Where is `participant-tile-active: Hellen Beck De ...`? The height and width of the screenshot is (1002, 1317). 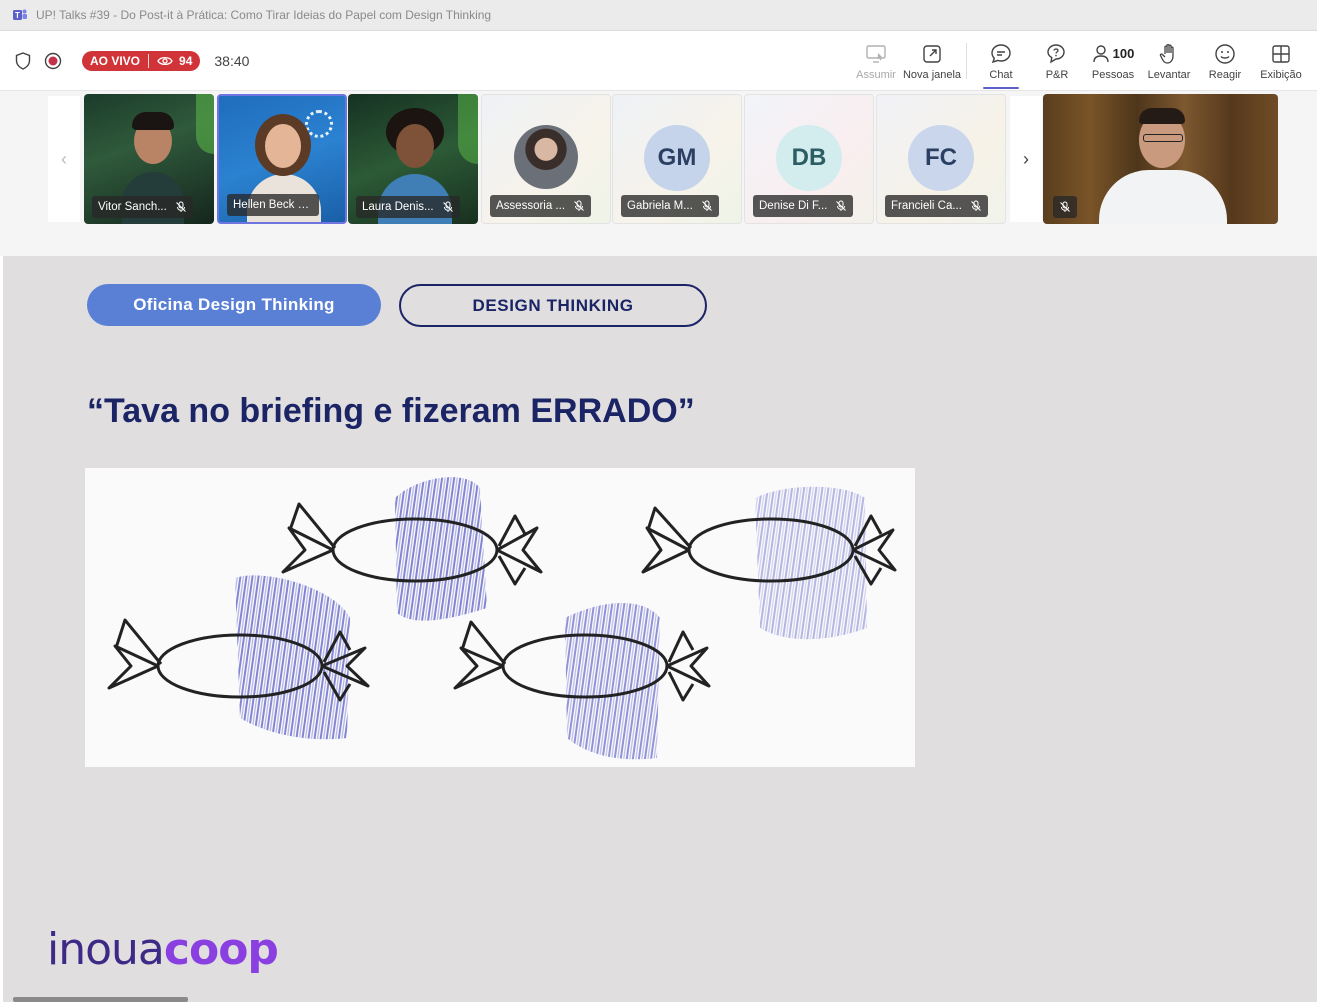 participant-tile-active: Hellen Beck De ... is located at coordinates (282, 159).